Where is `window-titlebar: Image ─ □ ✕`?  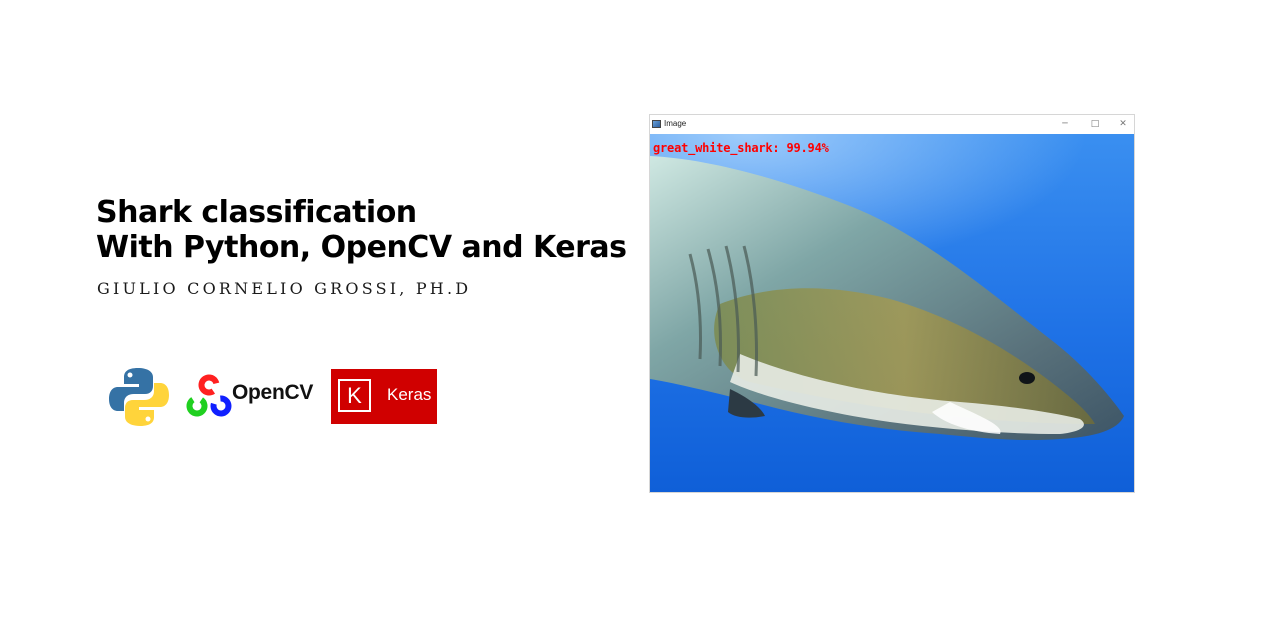
window-titlebar: Image ─ □ ✕ is located at coordinates (892, 124).